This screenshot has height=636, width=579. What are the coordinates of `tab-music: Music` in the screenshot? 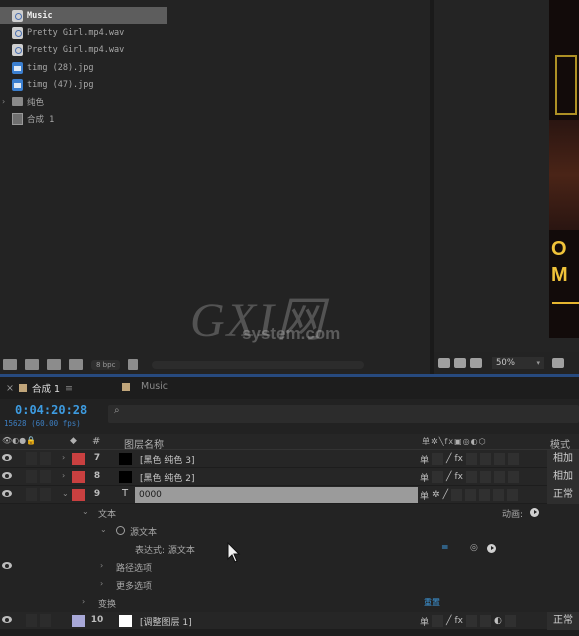 It's located at (145, 386).